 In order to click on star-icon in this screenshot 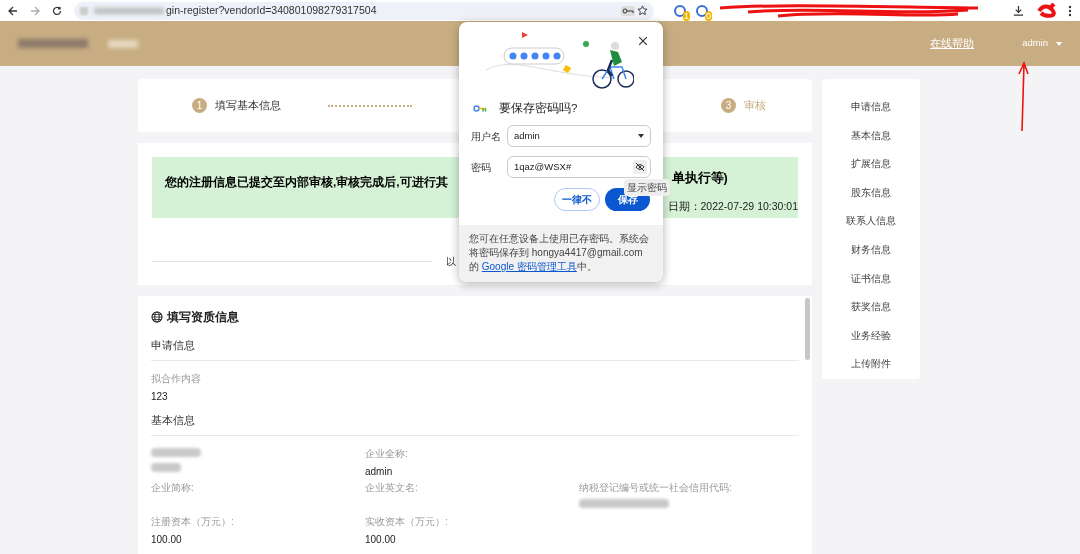, I will do `click(642, 10)`.